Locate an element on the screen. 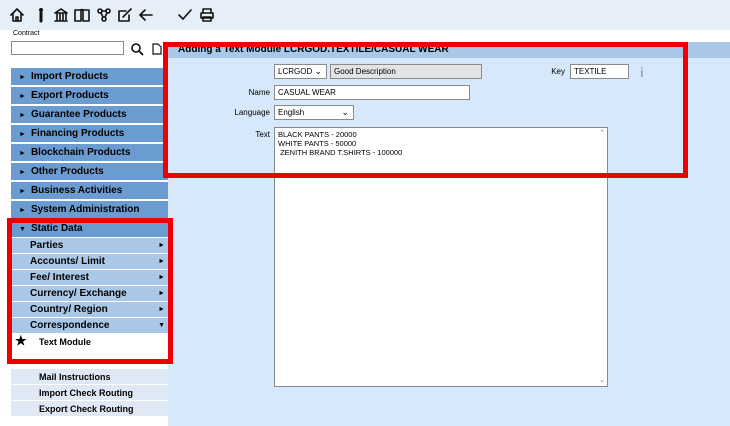 Image resolution: width=730 pixels, height=426 pixels. edit-icon is located at coordinates (125, 15).